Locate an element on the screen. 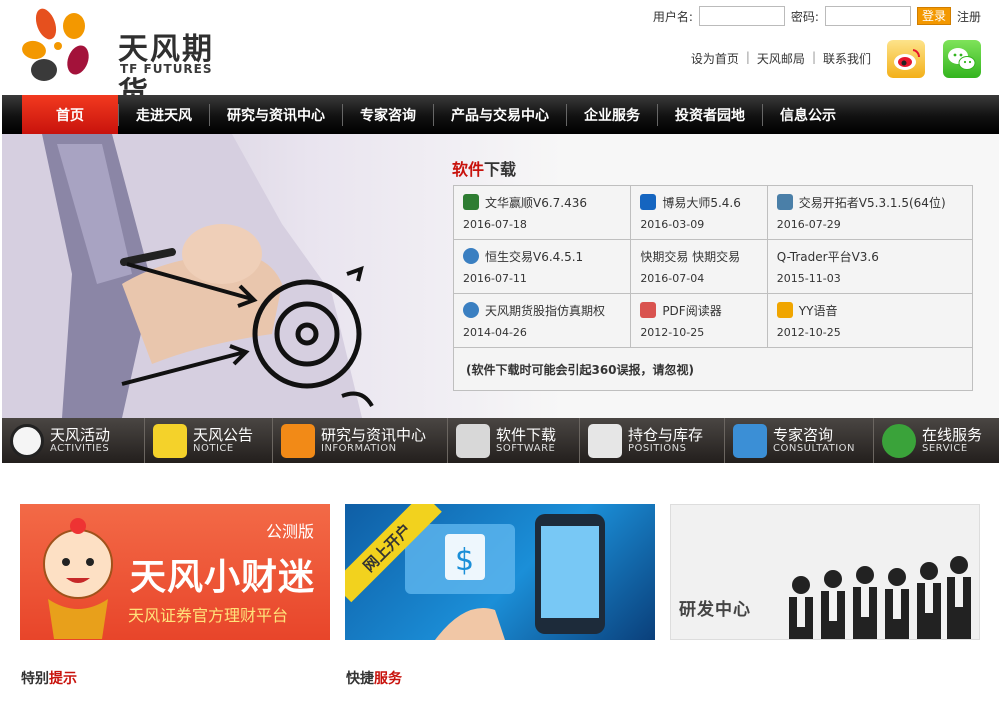 The image size is (999, 707). download-item: PDF阅读器 2012-10-25 is located at coordinates (699, 320).